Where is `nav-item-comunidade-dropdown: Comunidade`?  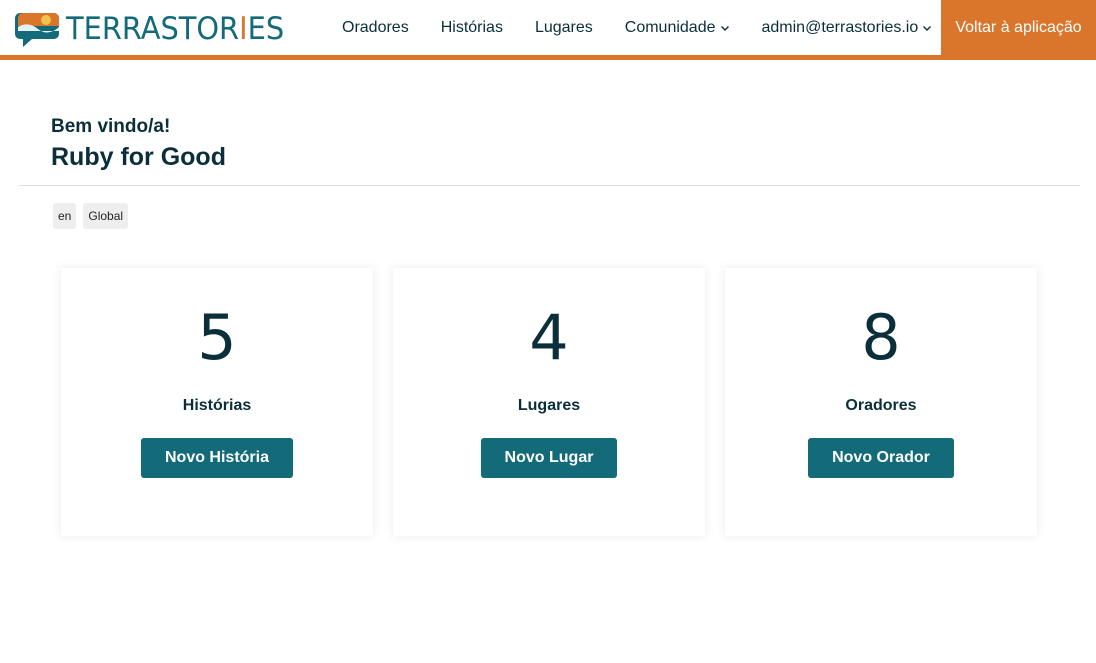
nav-item-comunidade-dropdown: Comunidade is located at coordinates (677, 27).